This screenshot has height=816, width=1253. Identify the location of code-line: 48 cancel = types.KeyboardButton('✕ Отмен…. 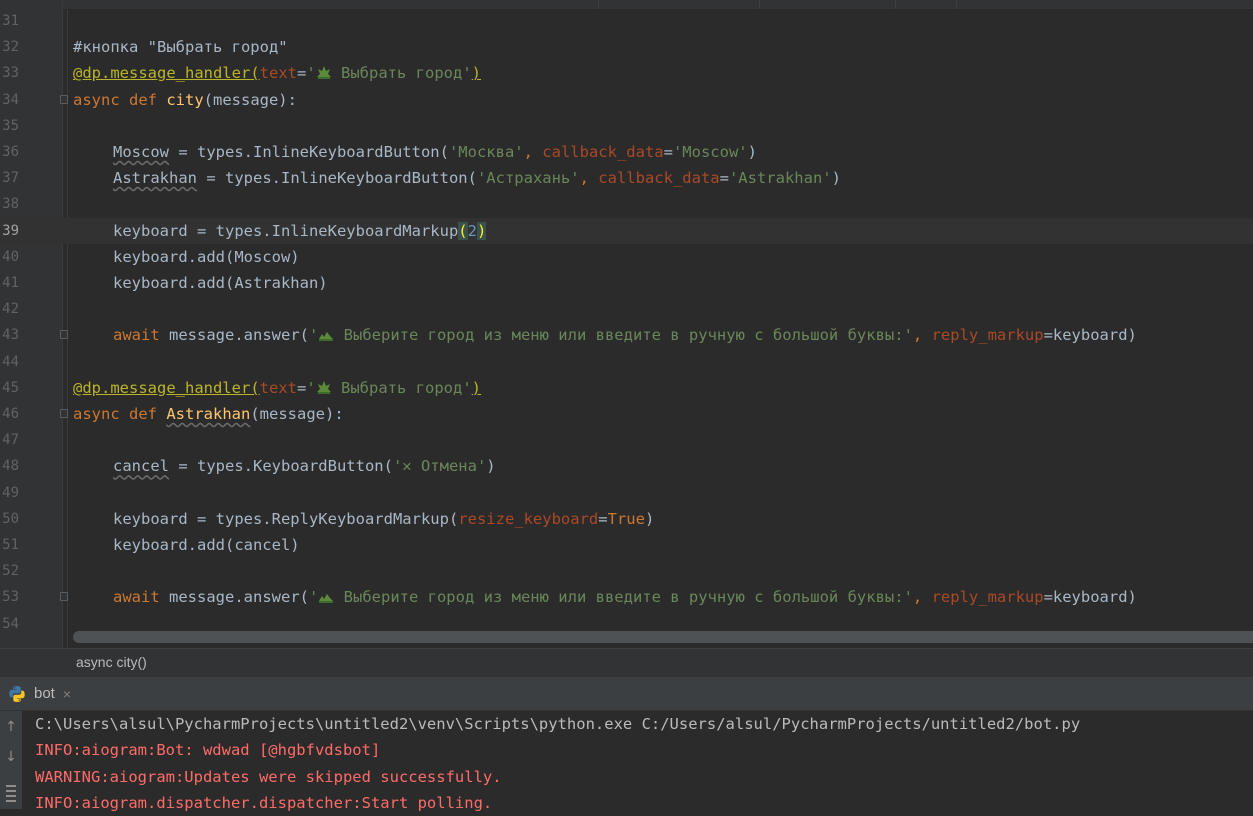
(626, 466).